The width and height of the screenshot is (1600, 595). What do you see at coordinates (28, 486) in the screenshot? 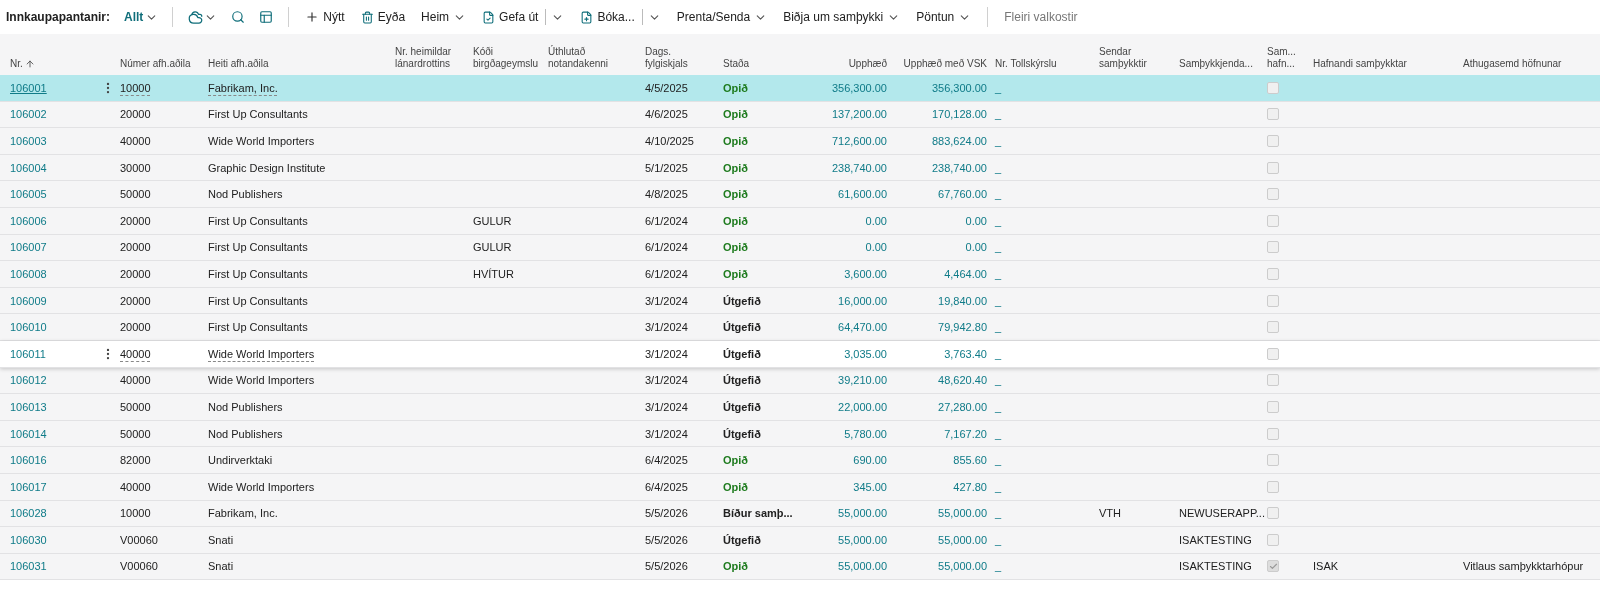
I see `order-number-link: 106017` at bounding box center [28, 486].